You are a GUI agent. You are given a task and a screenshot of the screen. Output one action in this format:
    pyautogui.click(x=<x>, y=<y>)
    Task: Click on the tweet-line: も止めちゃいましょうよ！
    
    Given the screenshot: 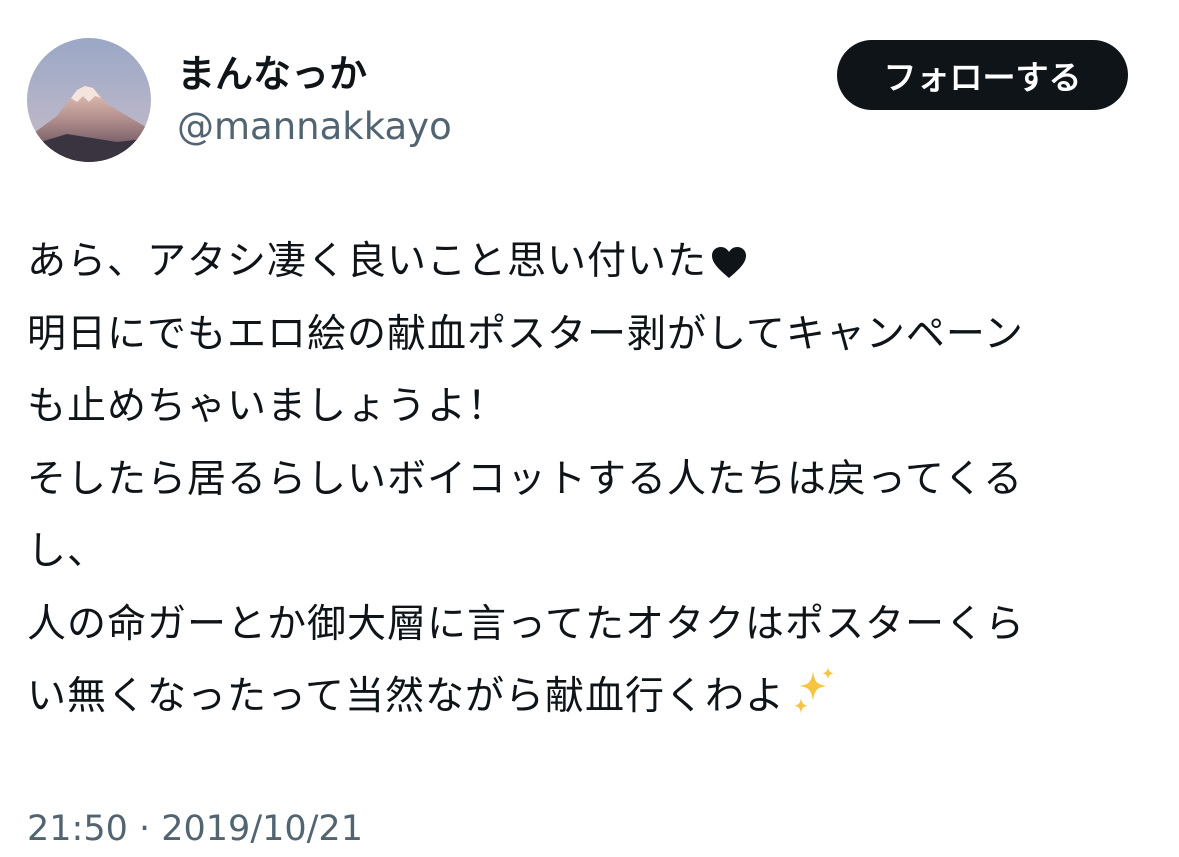 What is the action you would take?
    pyautogui.click(x=267, y=406)
    